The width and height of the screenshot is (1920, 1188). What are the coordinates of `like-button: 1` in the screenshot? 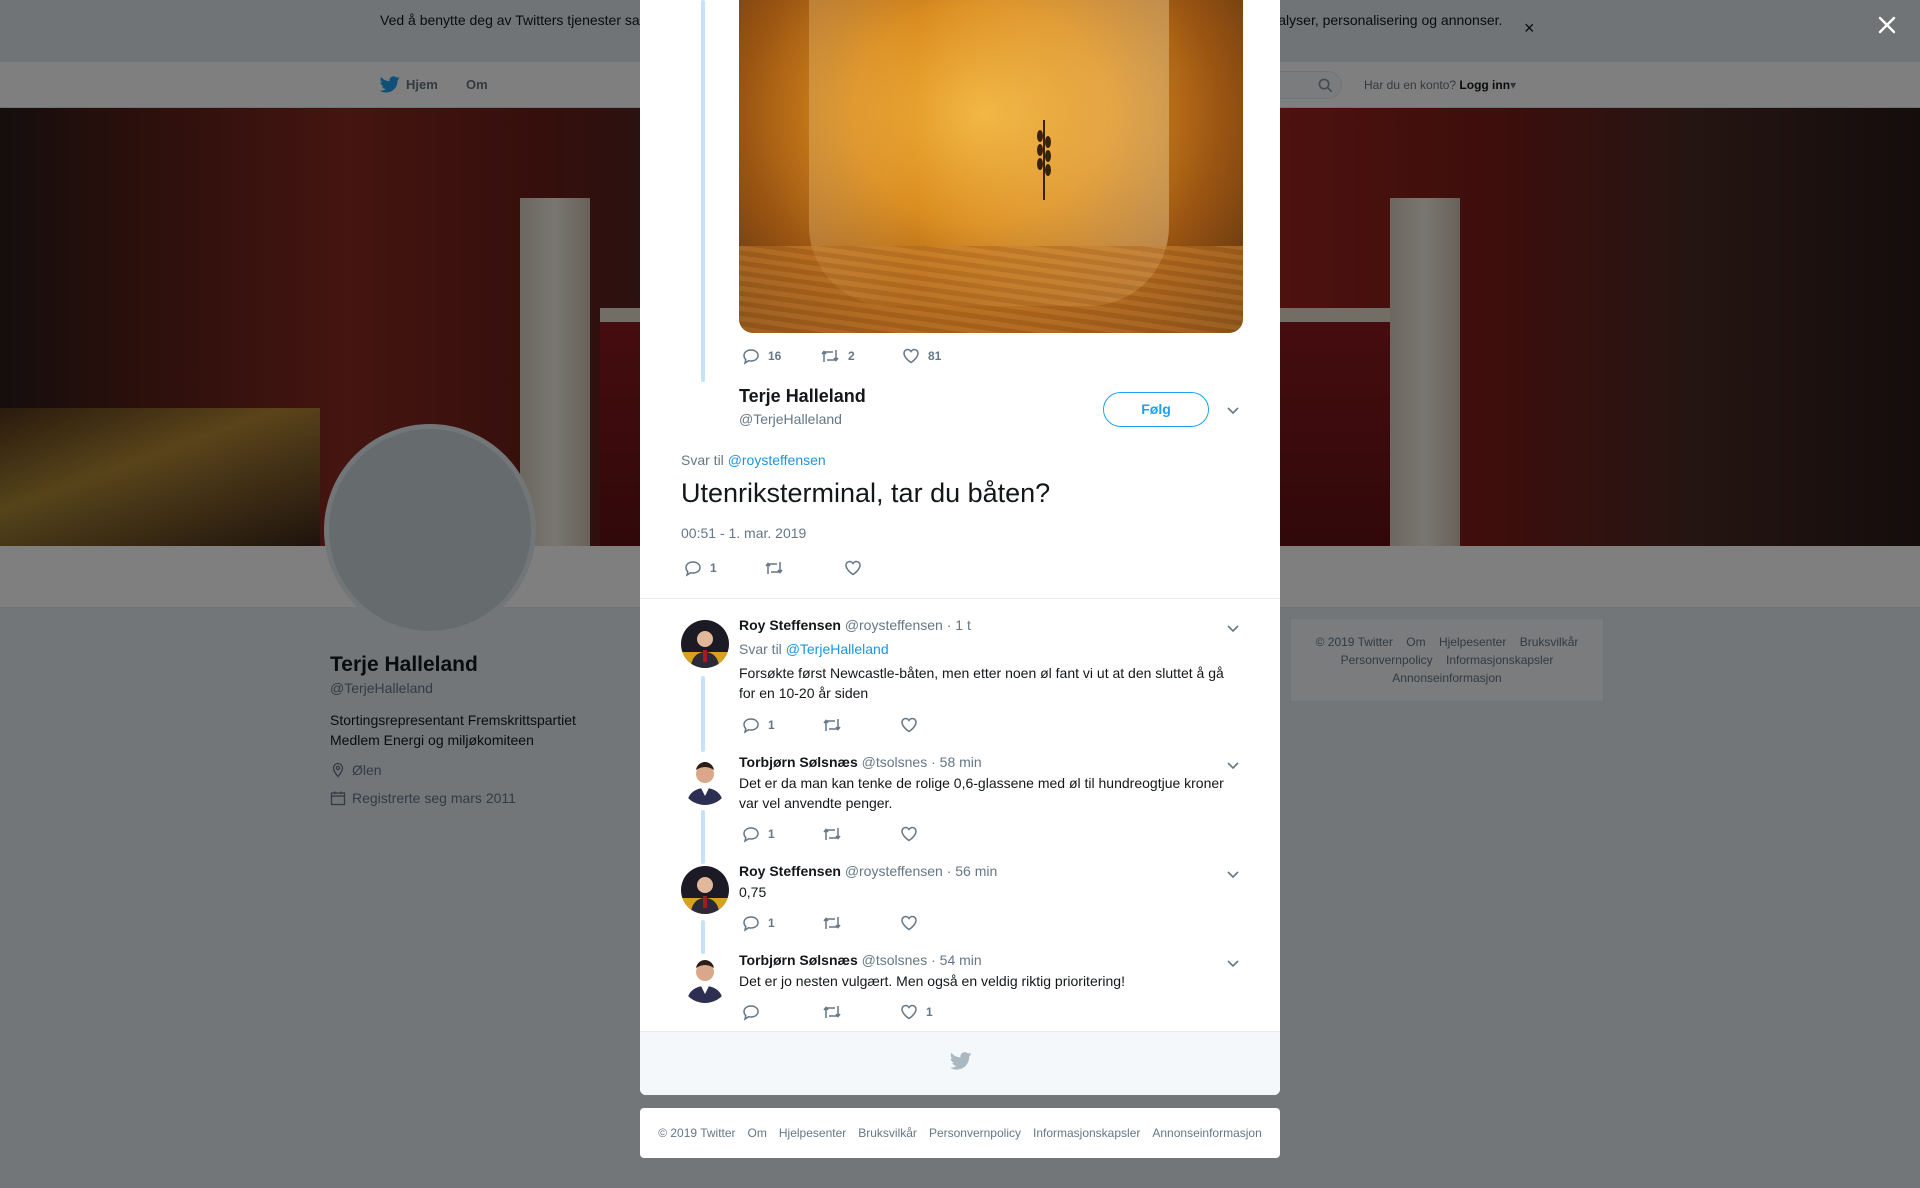 It's located at (916, 1012).